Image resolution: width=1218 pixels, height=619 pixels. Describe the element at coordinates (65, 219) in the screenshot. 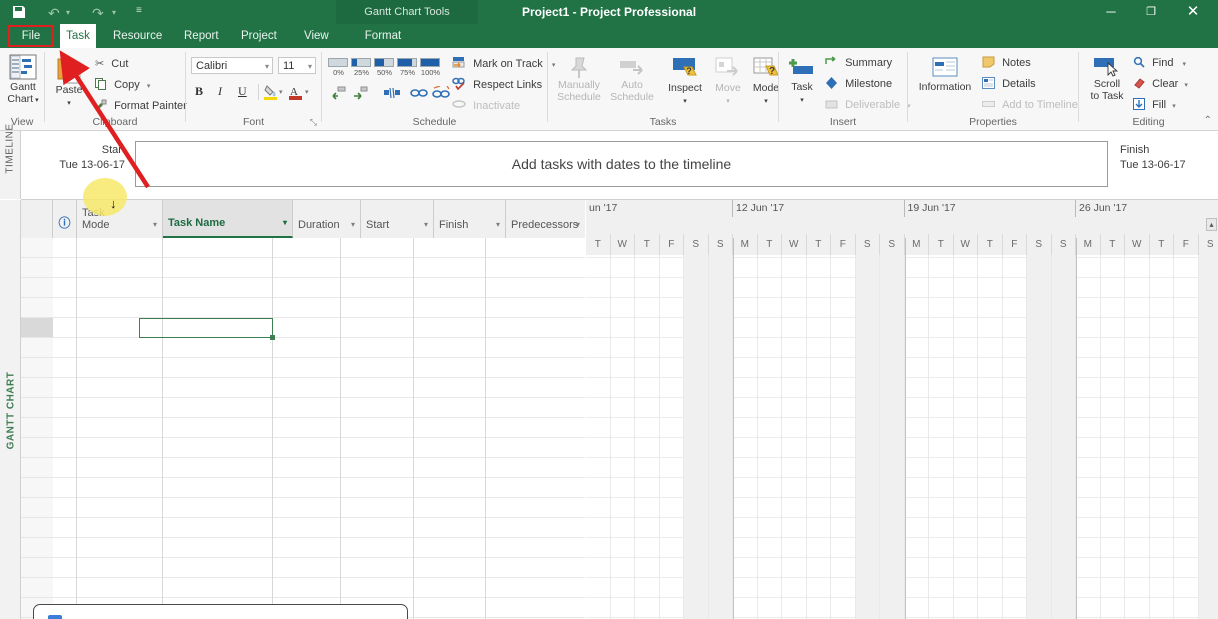

I see `column-header-info: ⓘ` at that location.